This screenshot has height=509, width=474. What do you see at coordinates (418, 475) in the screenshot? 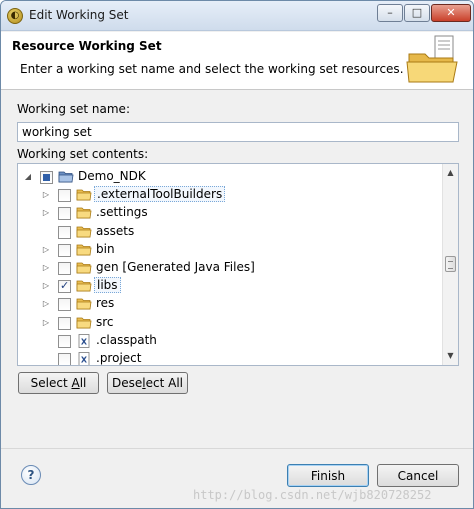
I see `cancel-button: Cancel` at bounding box center [418, 475].